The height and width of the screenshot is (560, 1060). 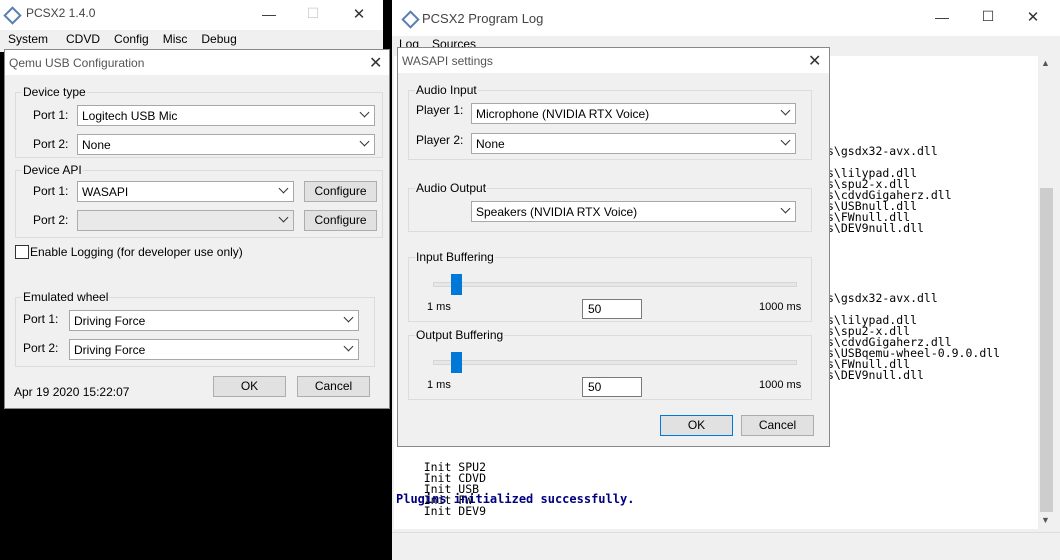 I want to click on input-buffering-min: 1 ms, so click(x=439, y=307).